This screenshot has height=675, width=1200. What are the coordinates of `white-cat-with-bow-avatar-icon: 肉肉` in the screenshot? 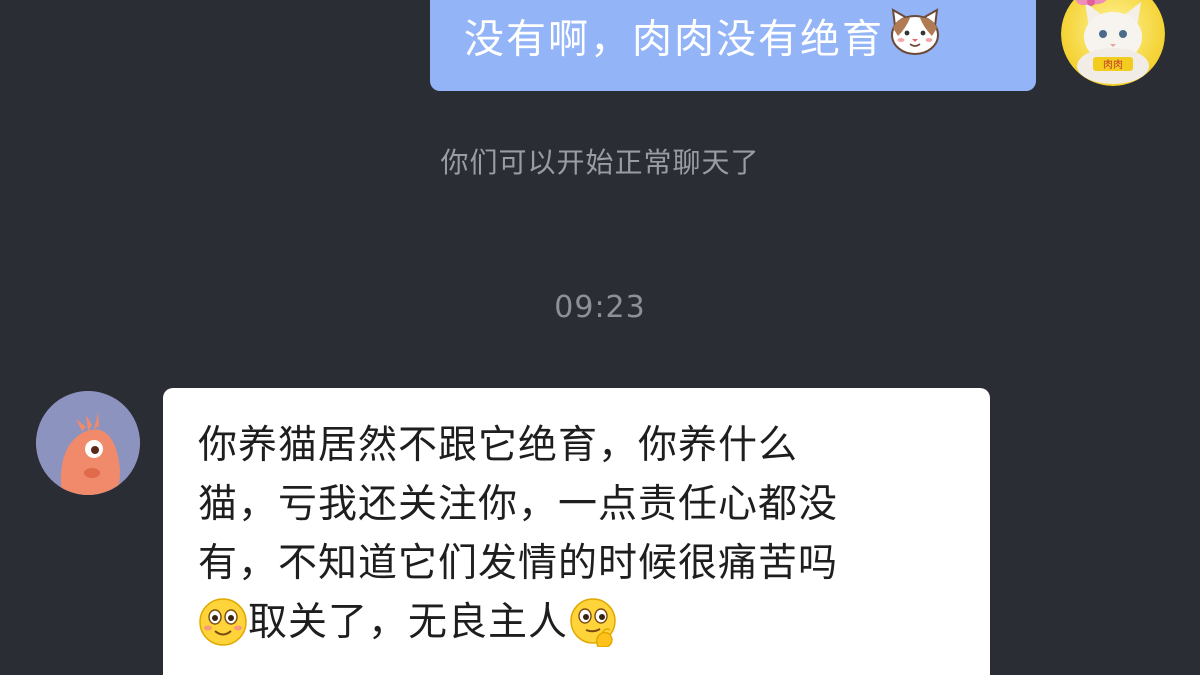 It's located at (1113, 43).